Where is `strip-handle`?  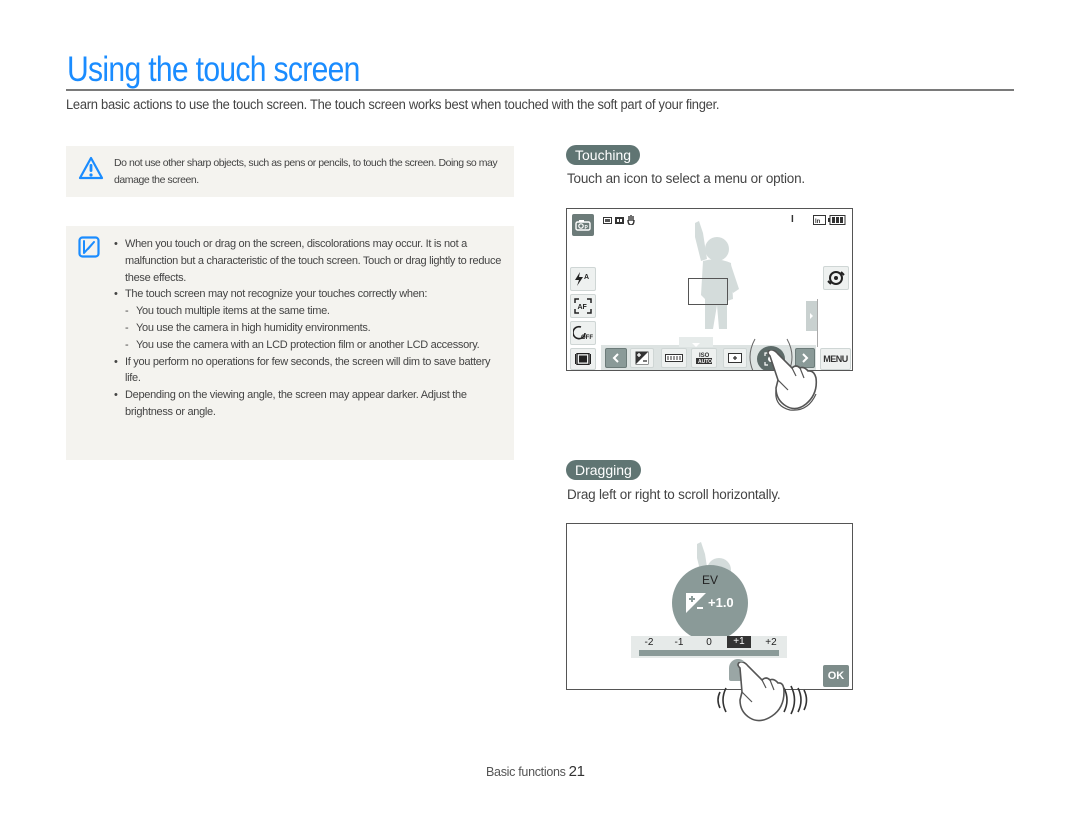 strip-handle is located at coordinates (696, 342).